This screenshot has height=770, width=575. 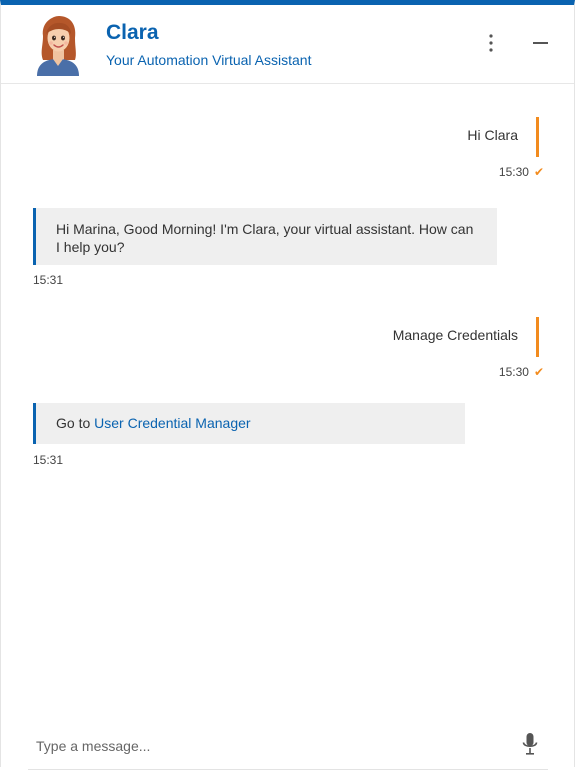 What do you see at coordinates (132, 32) in the screenshot?
I see `bot-name: Clara` at bounding box center [132, 32].